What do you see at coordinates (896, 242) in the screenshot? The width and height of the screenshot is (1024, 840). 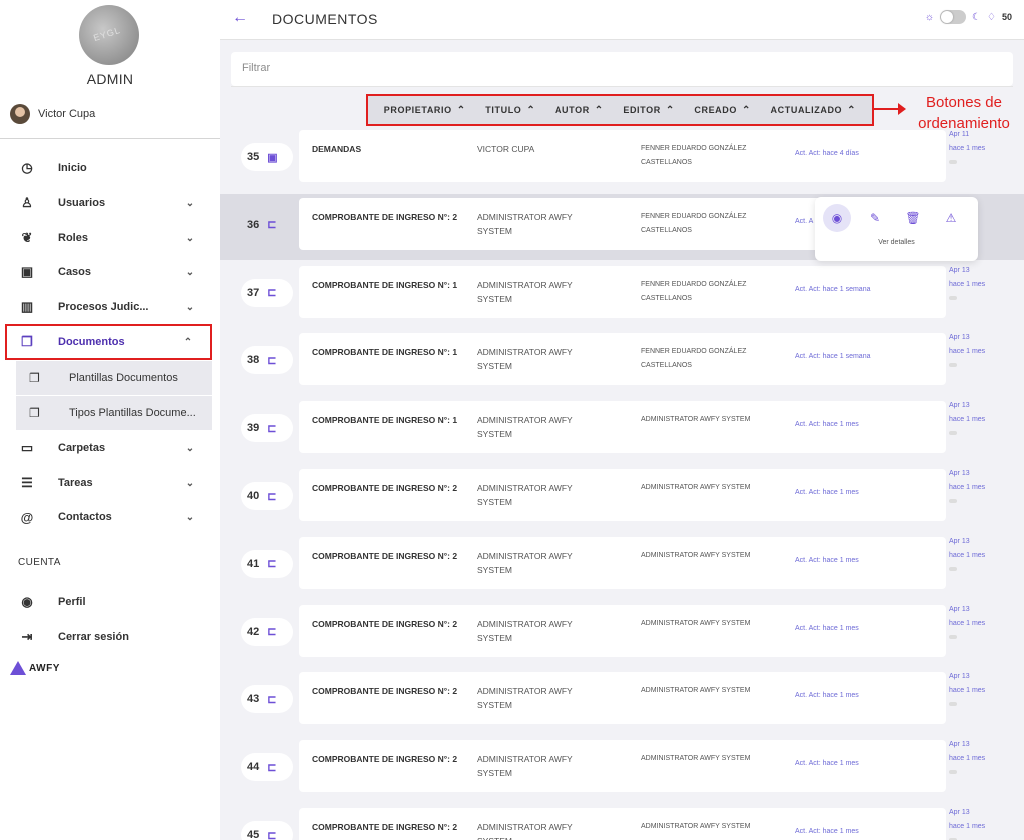 I see `popover-label: Ver detalles` at bounding box center [896, 242].